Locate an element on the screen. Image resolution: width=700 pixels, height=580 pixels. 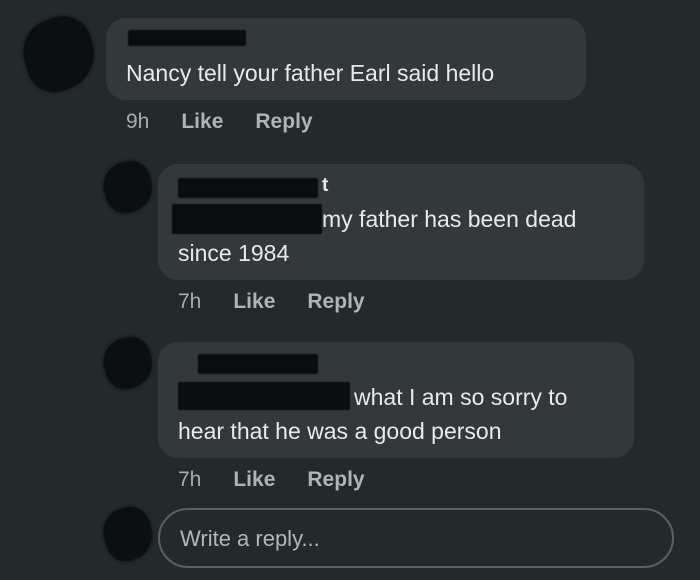
reply-input is located at coordinates (415, 539).